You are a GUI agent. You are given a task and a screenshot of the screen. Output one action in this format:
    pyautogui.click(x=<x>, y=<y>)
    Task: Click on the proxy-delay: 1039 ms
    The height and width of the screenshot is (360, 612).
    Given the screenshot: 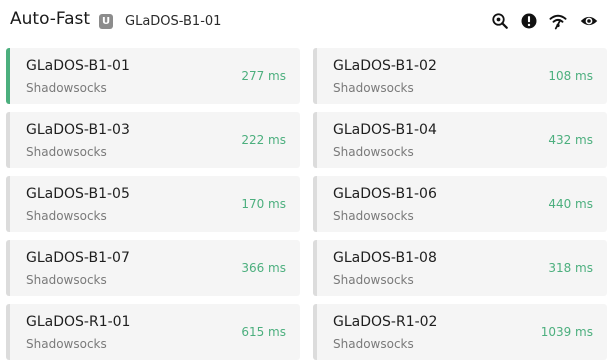 What is the action you would take?
    pyautogui.click(x=567, y=332)
    